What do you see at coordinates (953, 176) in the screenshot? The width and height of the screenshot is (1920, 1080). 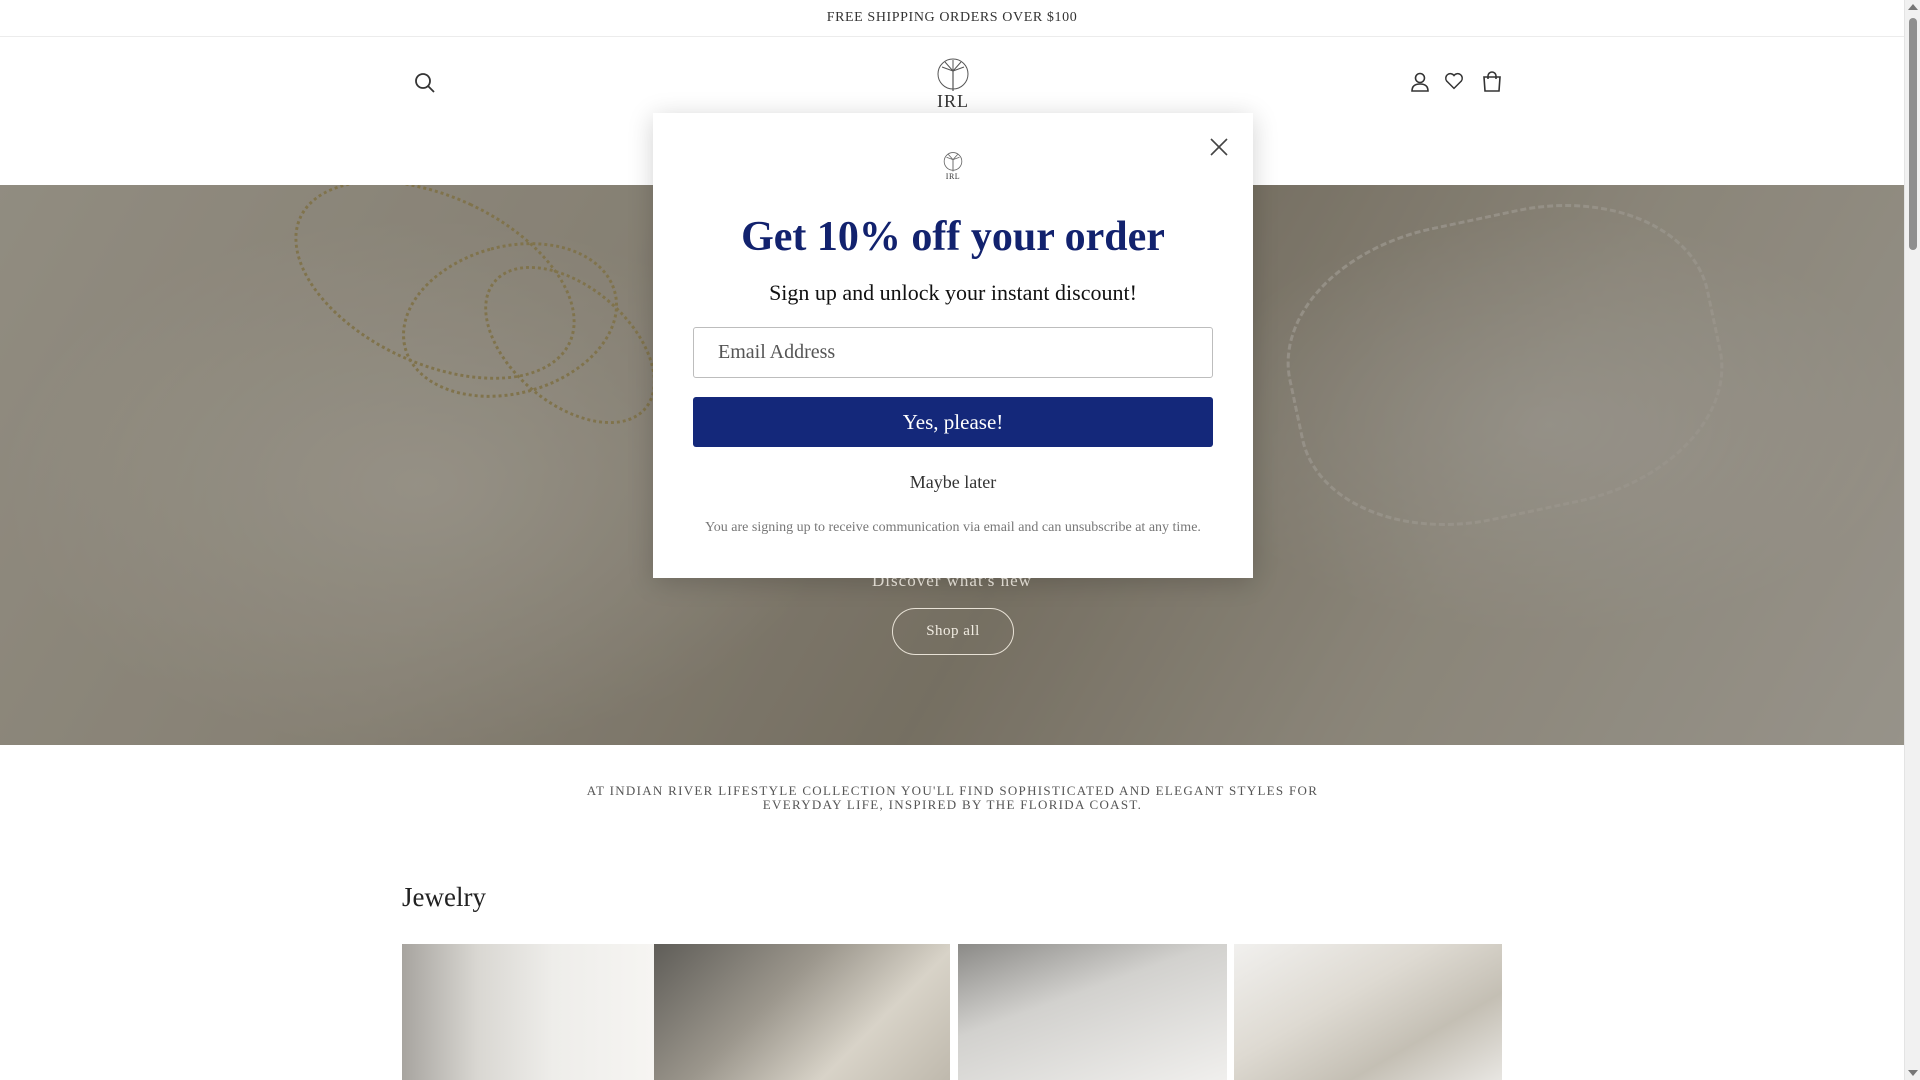 I see `modal-logo-text: IRL` at bounding box center [953, 176].